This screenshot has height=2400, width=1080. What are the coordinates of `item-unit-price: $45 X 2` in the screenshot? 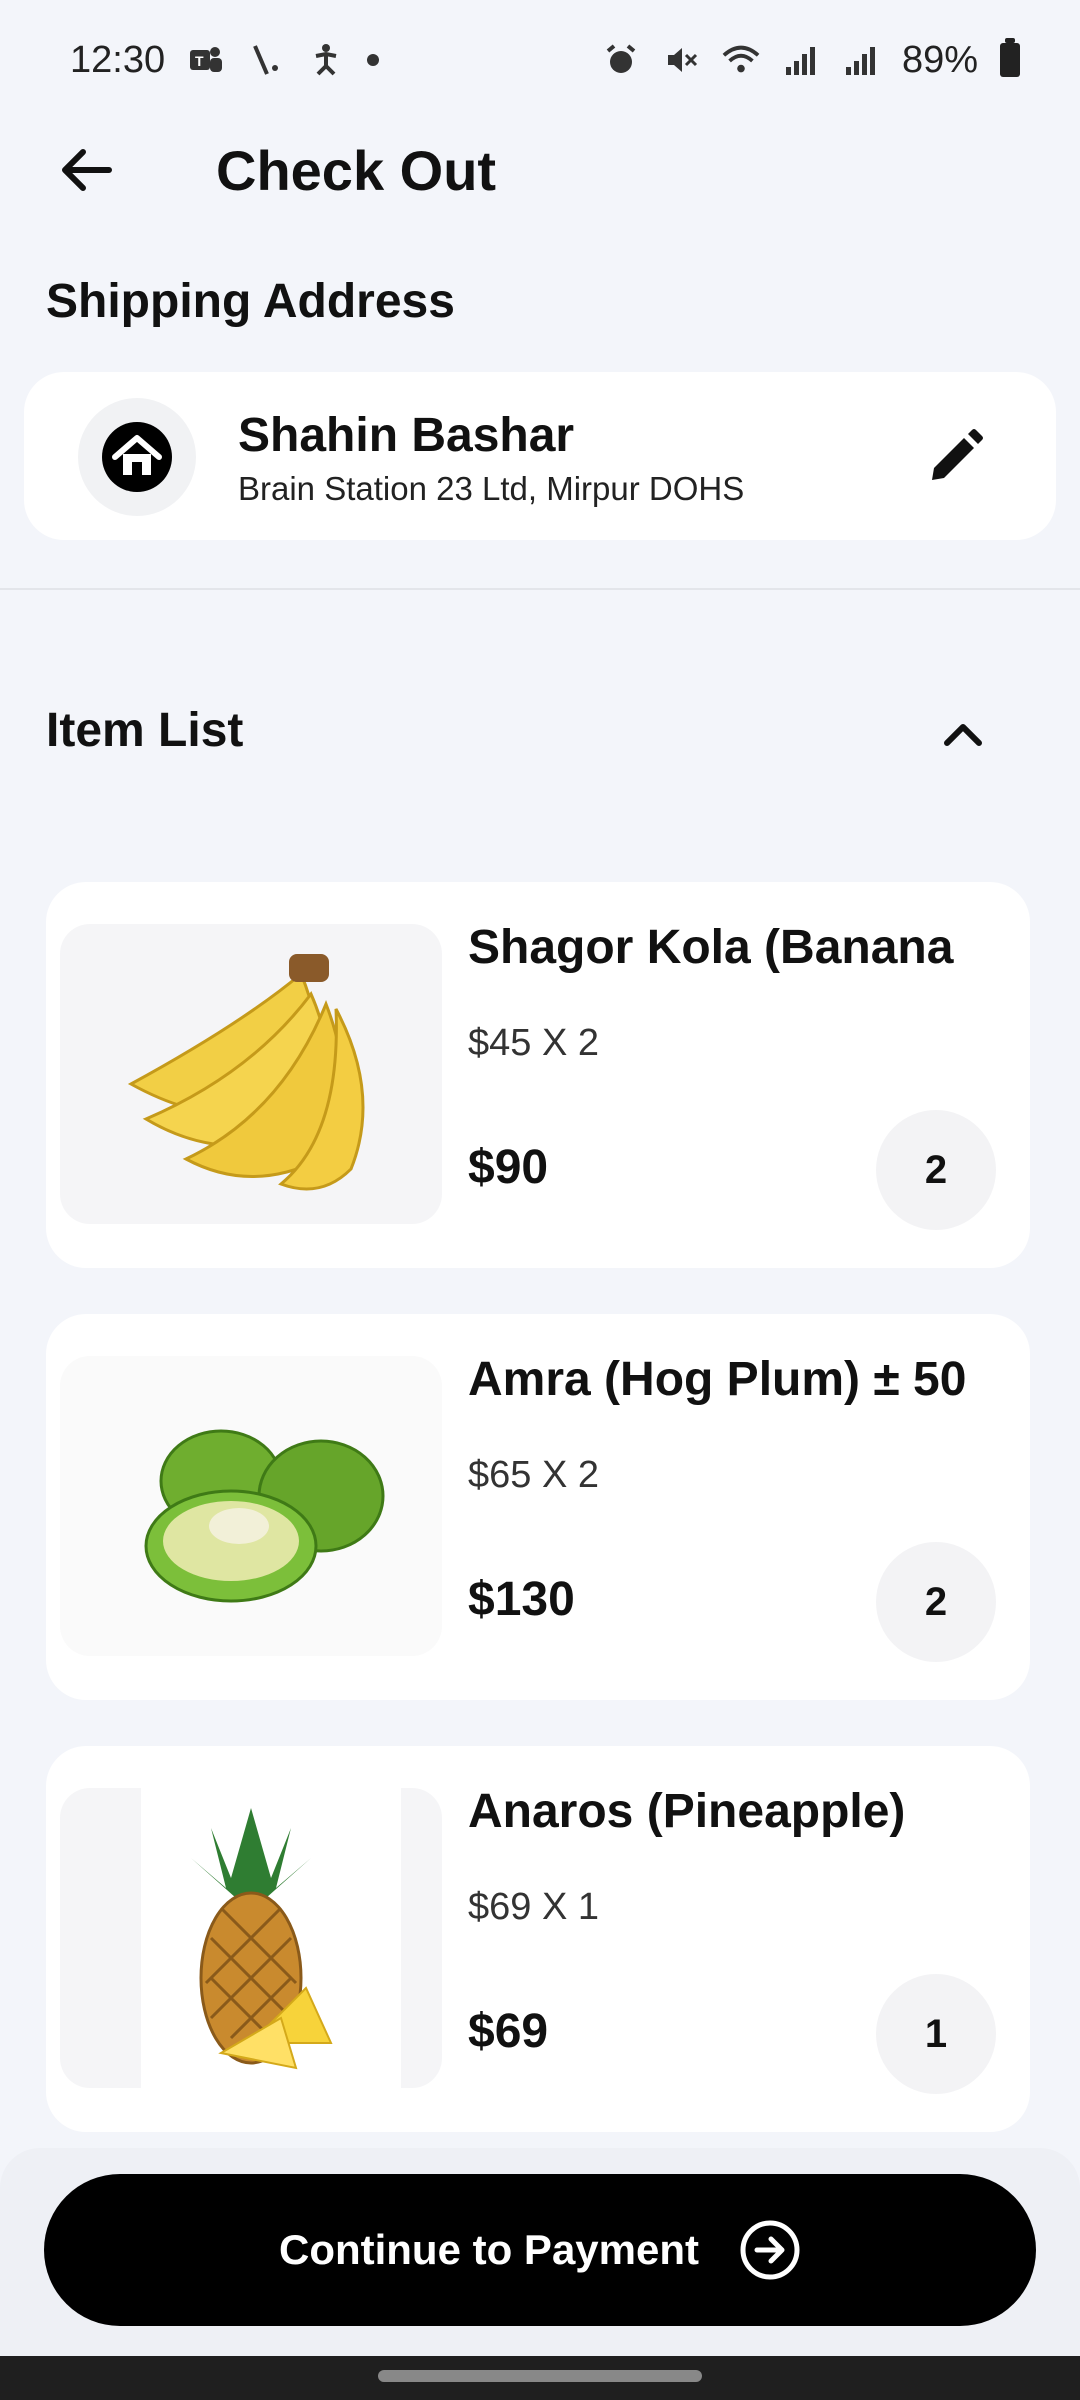 It's located at (533, 1043).